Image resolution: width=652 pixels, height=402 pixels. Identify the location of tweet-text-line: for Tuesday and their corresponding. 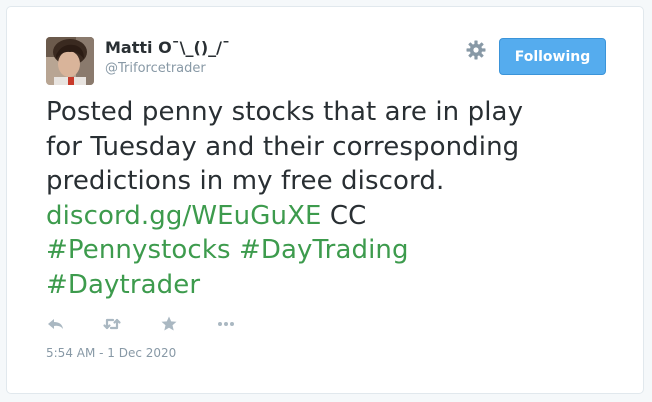
(283, 146).